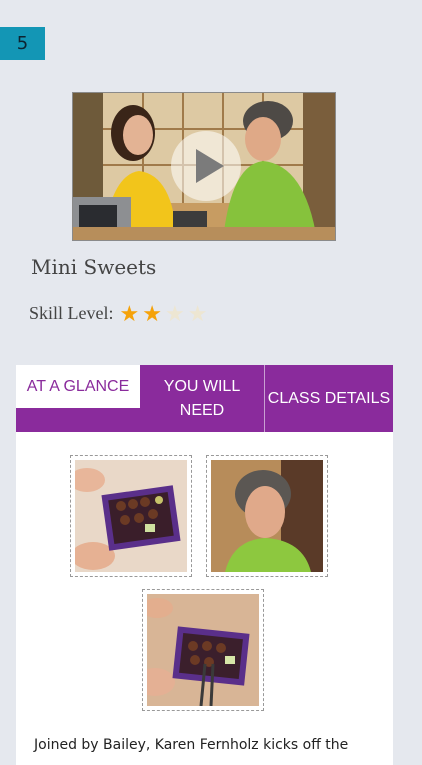 The height and width of the screenshot is (765, 422). What do you see at coordinates (22, 43) in the screenshot?
I see `lesson-number-badge: 5` at bounding box center [22, 43].